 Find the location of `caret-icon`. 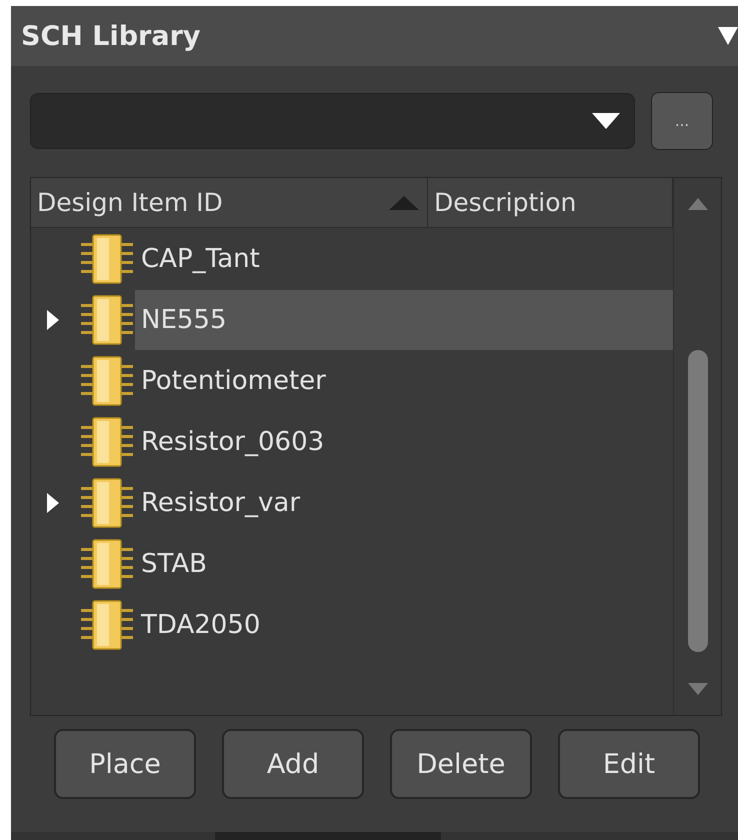

caret-icon is located at coordinates (606, 121).